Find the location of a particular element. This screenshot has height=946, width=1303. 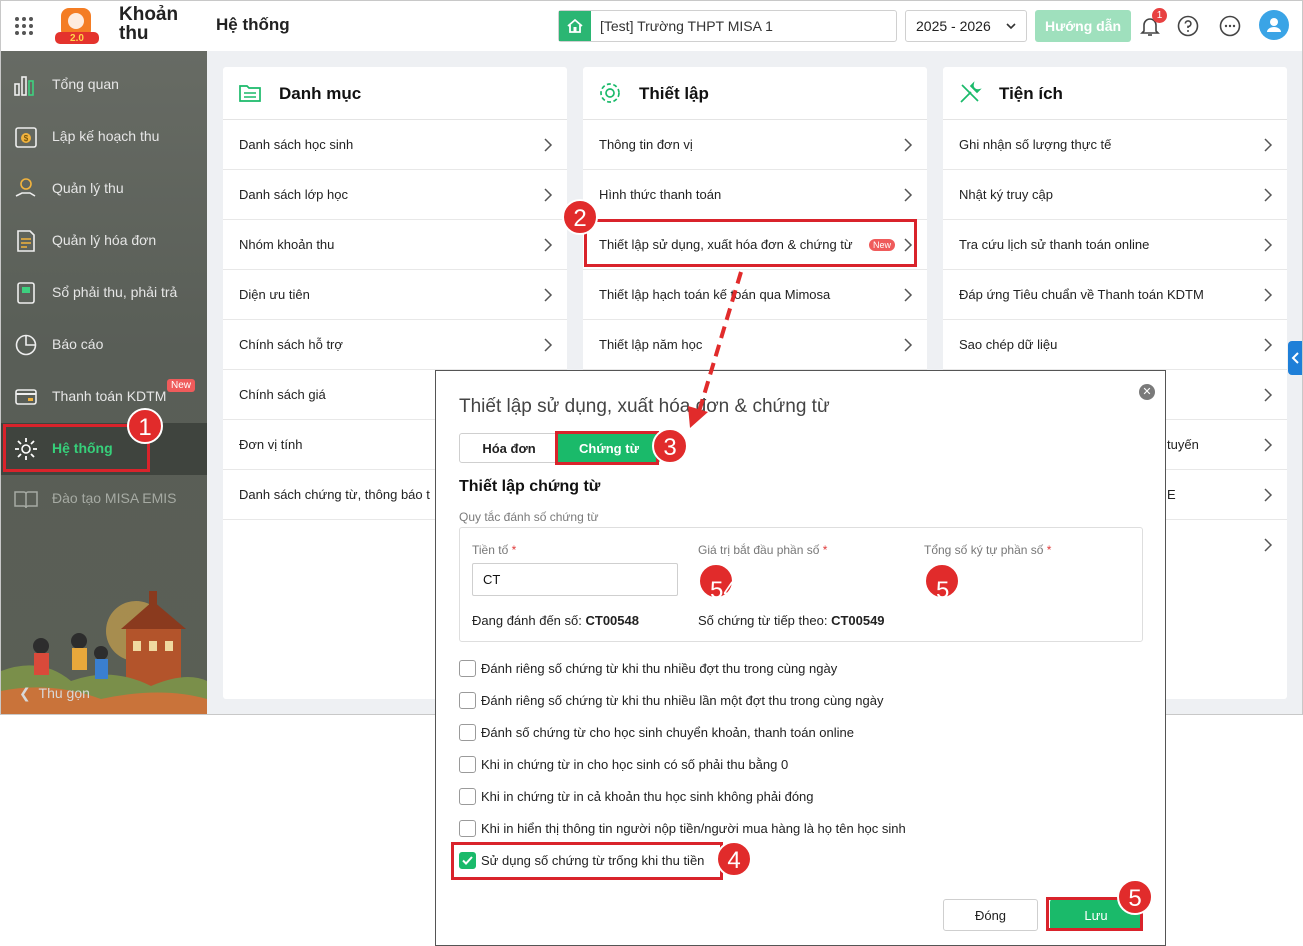

sidebar-item-collection: Quản lý thu is located at coordinates (104, 189).